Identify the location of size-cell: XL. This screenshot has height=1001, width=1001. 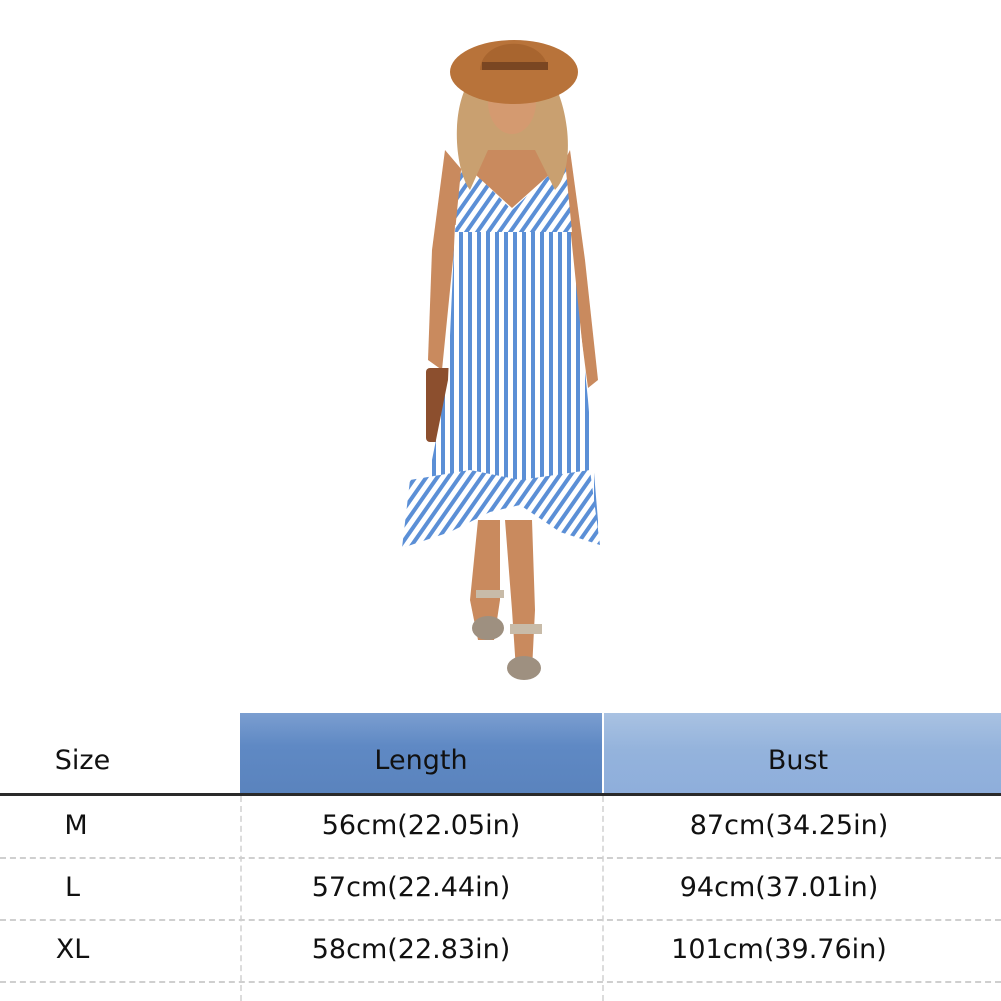
(72, 949).